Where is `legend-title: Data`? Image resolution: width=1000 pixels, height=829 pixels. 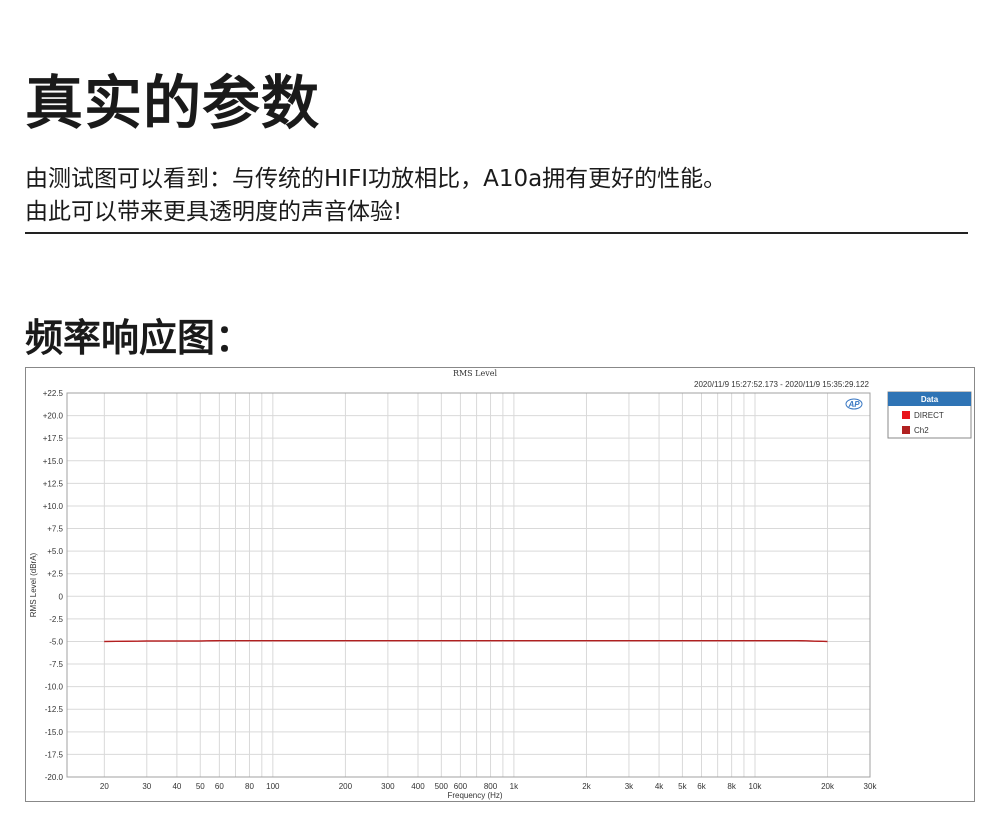 legend-title: Data is located at coordinates (930, 399).